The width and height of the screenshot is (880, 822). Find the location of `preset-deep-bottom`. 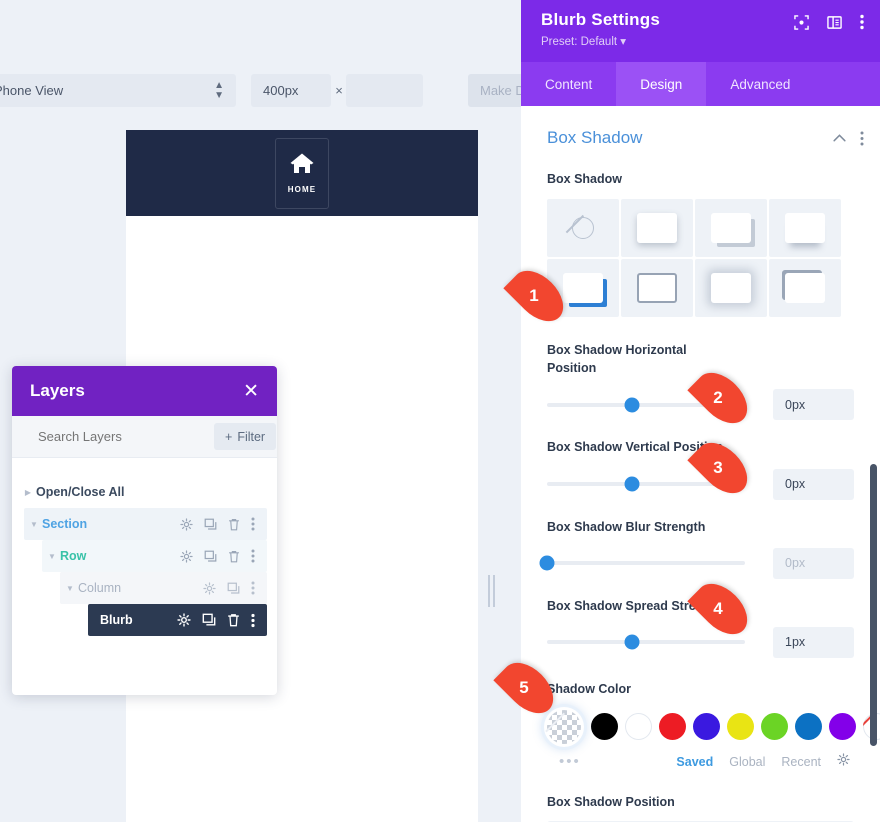

preset-deep-bottom is located at coordinates (805, 228).